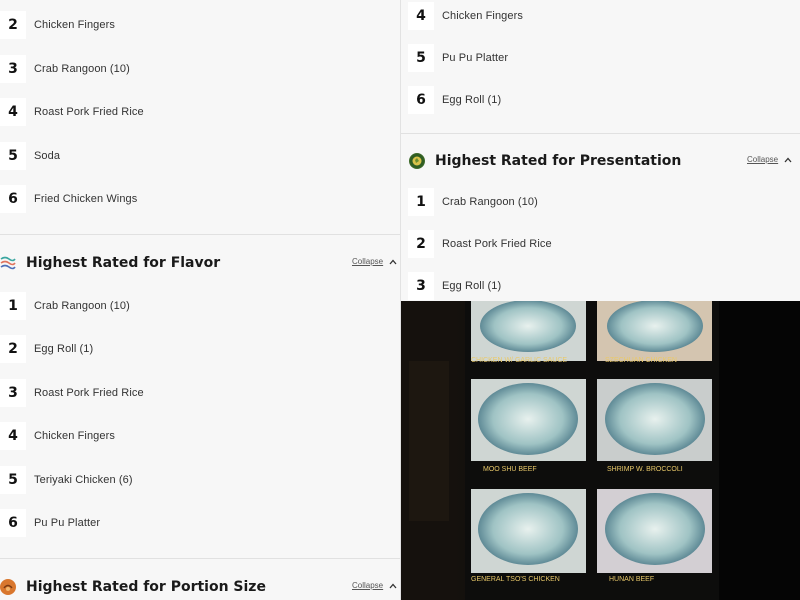 This screenshot has height=600, width=800. I want to click on list-item: 3 Egg Roll (1), so click(604, 286).